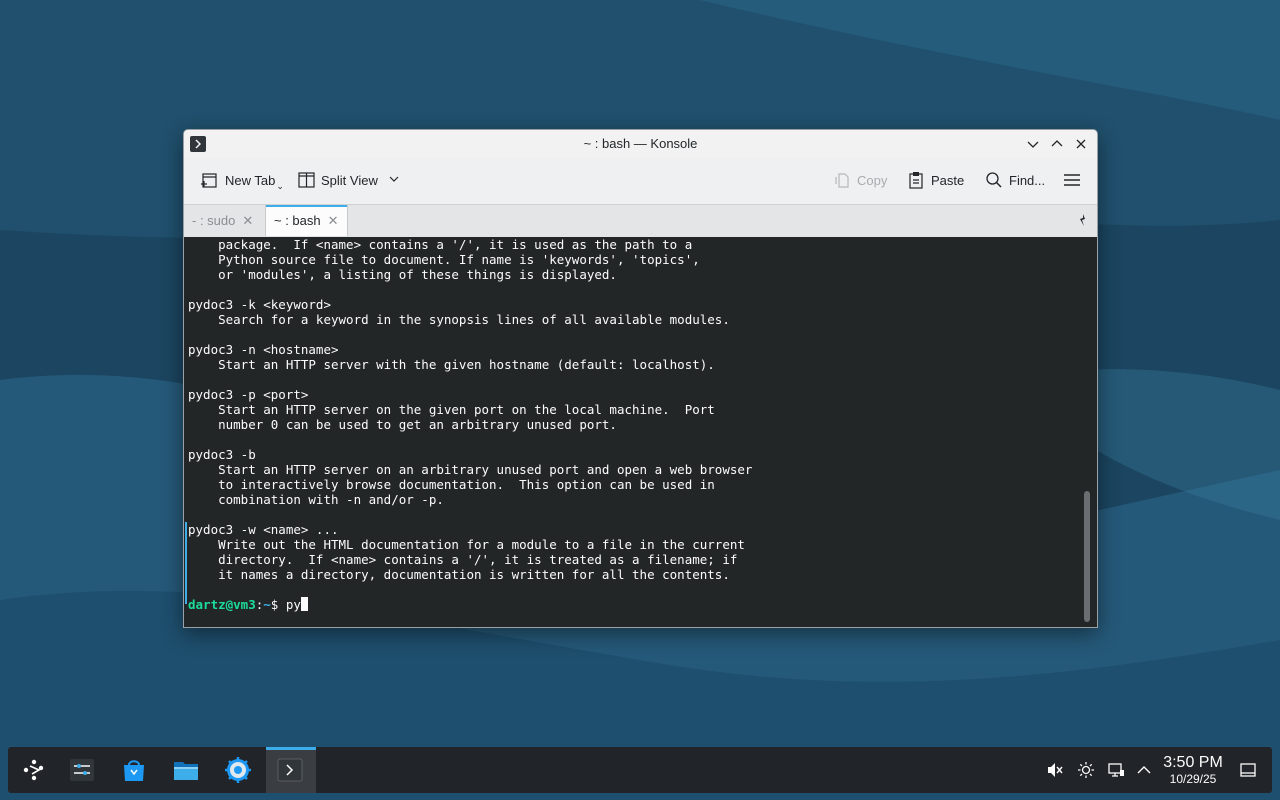 This screenshot has width=1280, height=800. Describe the element at coordinates (306, 180) in the screenshot. I see `split-view-icon` at that location.